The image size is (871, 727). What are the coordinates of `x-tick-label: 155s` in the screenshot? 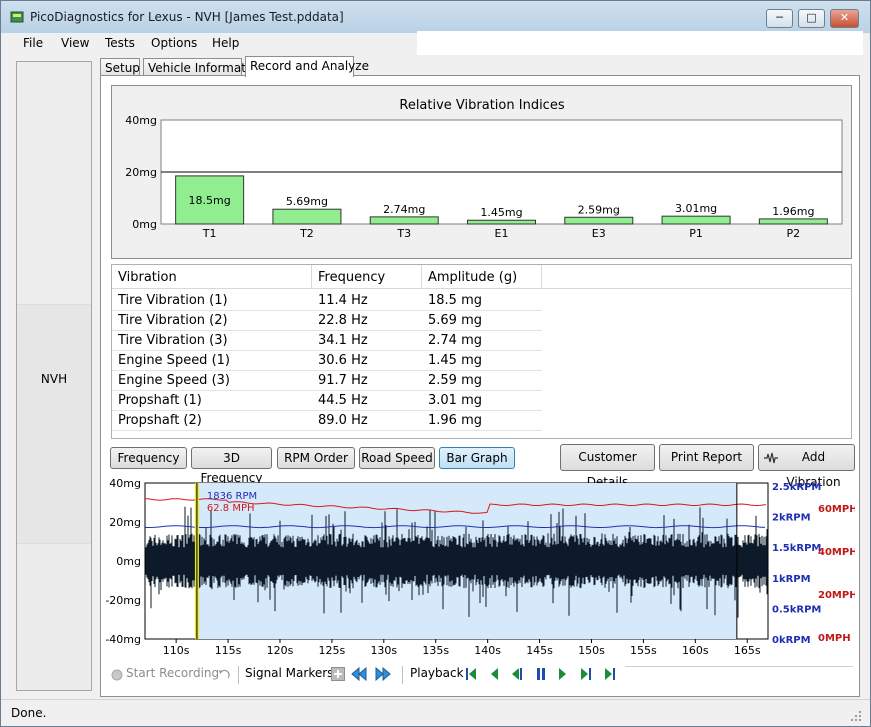 It's located at (643, 650).